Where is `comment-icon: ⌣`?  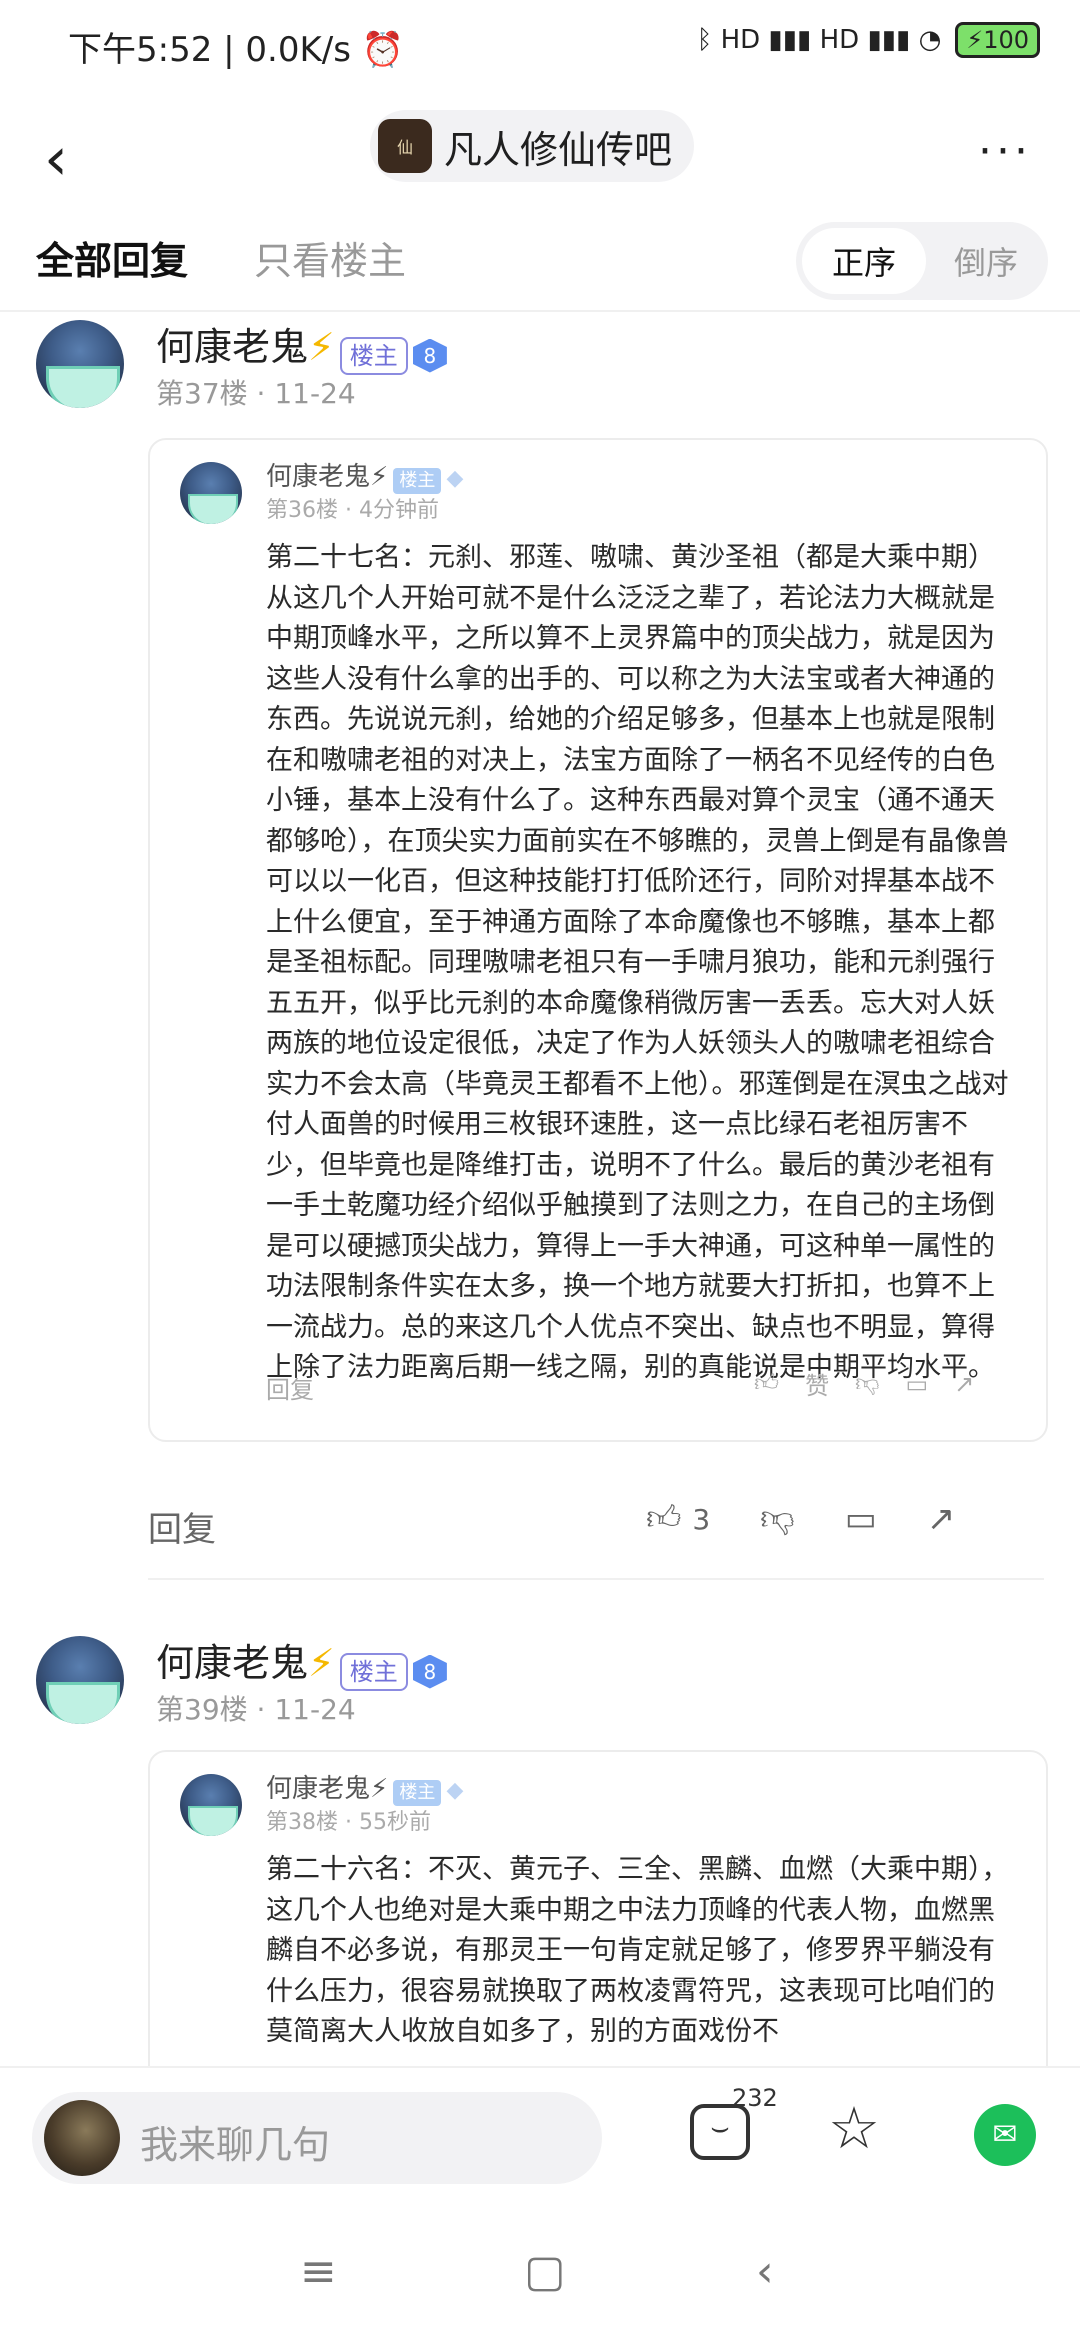
comment-icon: ⌣ is located at coordinates (720, 2132).